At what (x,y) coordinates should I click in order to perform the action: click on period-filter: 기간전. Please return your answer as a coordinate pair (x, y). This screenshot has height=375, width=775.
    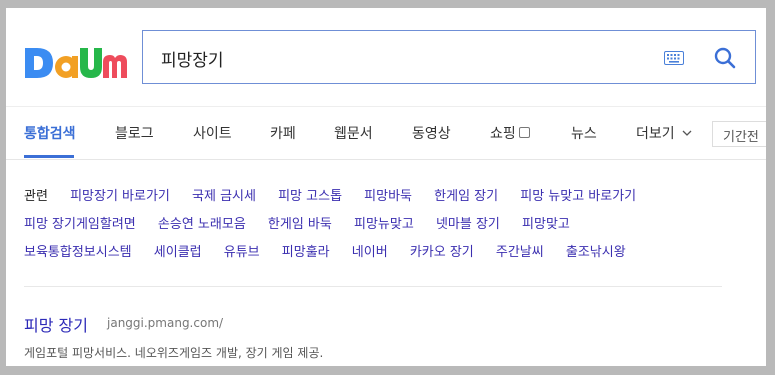
    Looking at the image, I should click on (739, 134).